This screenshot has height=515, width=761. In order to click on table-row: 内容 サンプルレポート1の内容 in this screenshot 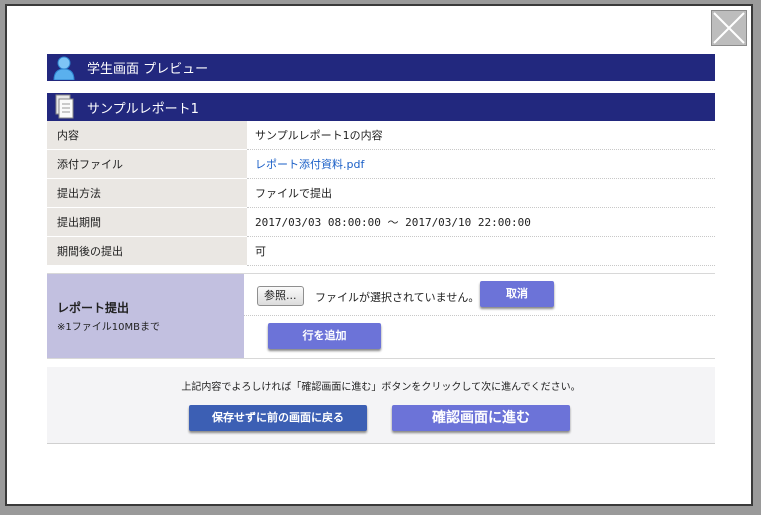, I will do `click(381, 135)`.